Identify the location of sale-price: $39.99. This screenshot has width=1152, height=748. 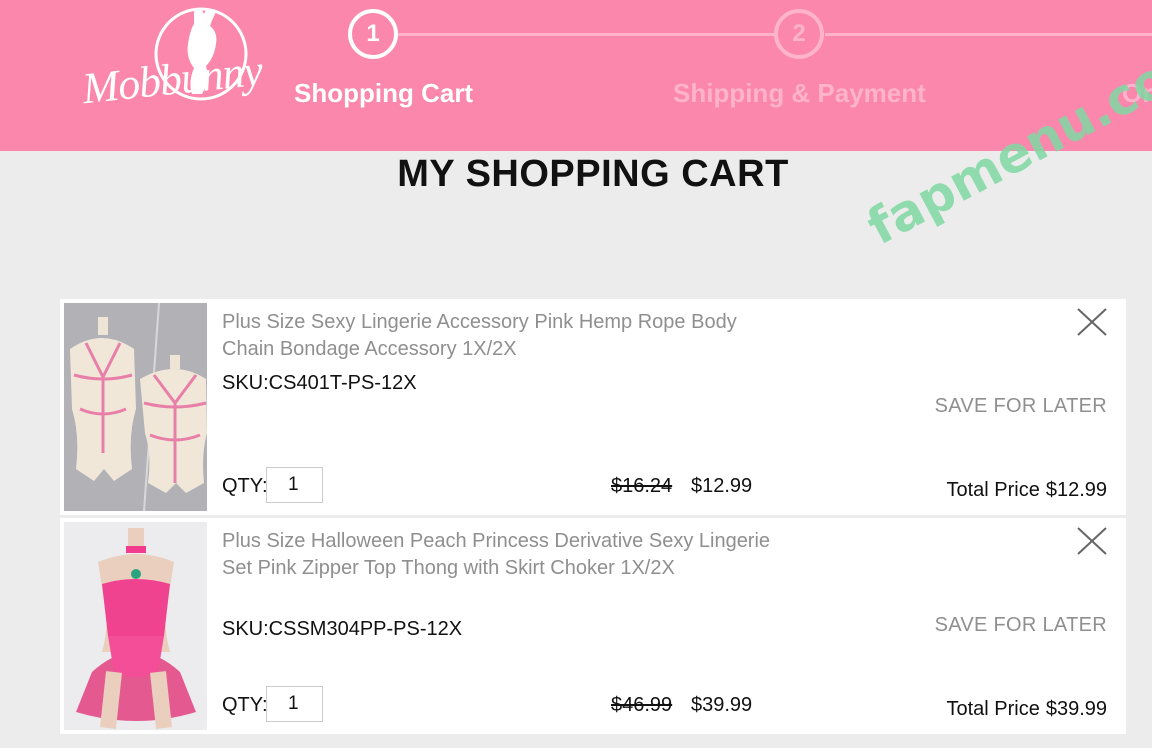
(722, 705).